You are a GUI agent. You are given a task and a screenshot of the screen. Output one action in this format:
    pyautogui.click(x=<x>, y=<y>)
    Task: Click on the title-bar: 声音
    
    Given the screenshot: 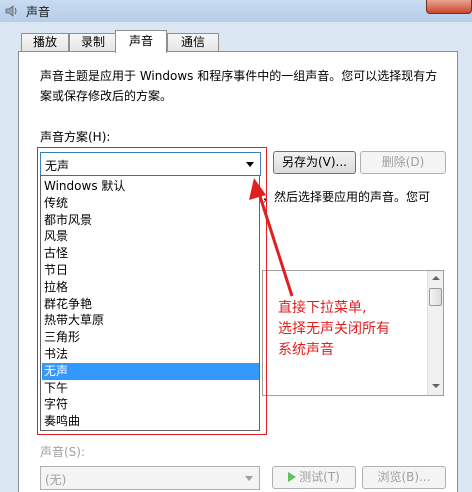 What is the action you would take?
    pyautogui.click(x=236, y=11)
    